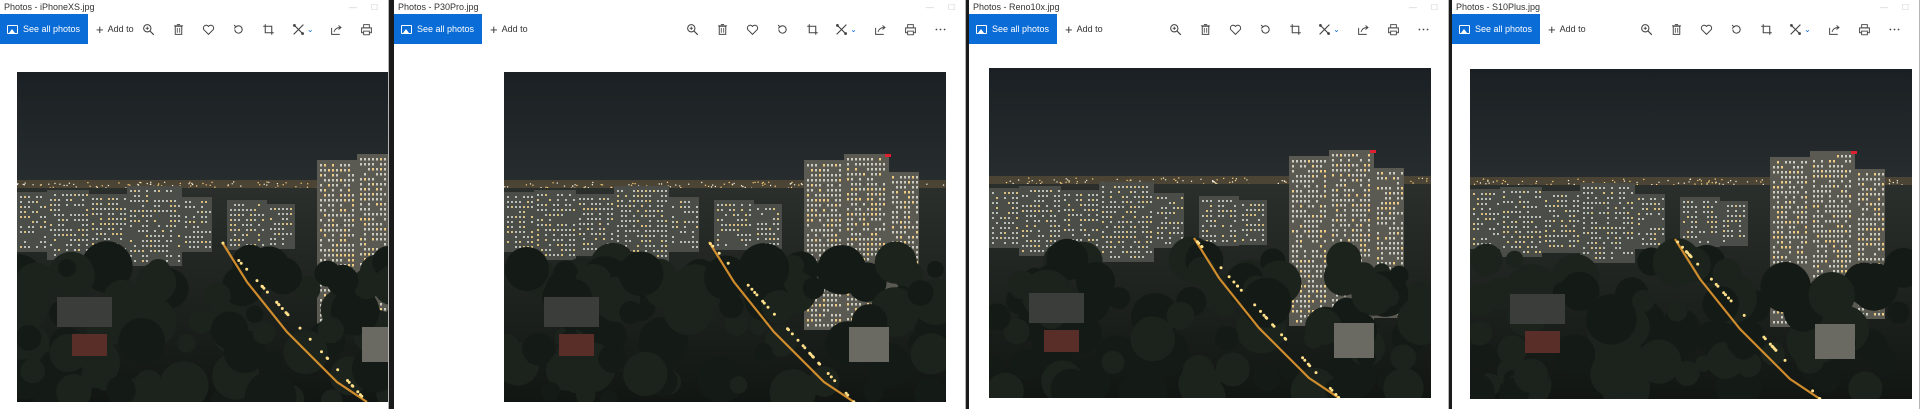  I want to click on window-title: Photos - Reno10x.jpg, so click(1016, 7).